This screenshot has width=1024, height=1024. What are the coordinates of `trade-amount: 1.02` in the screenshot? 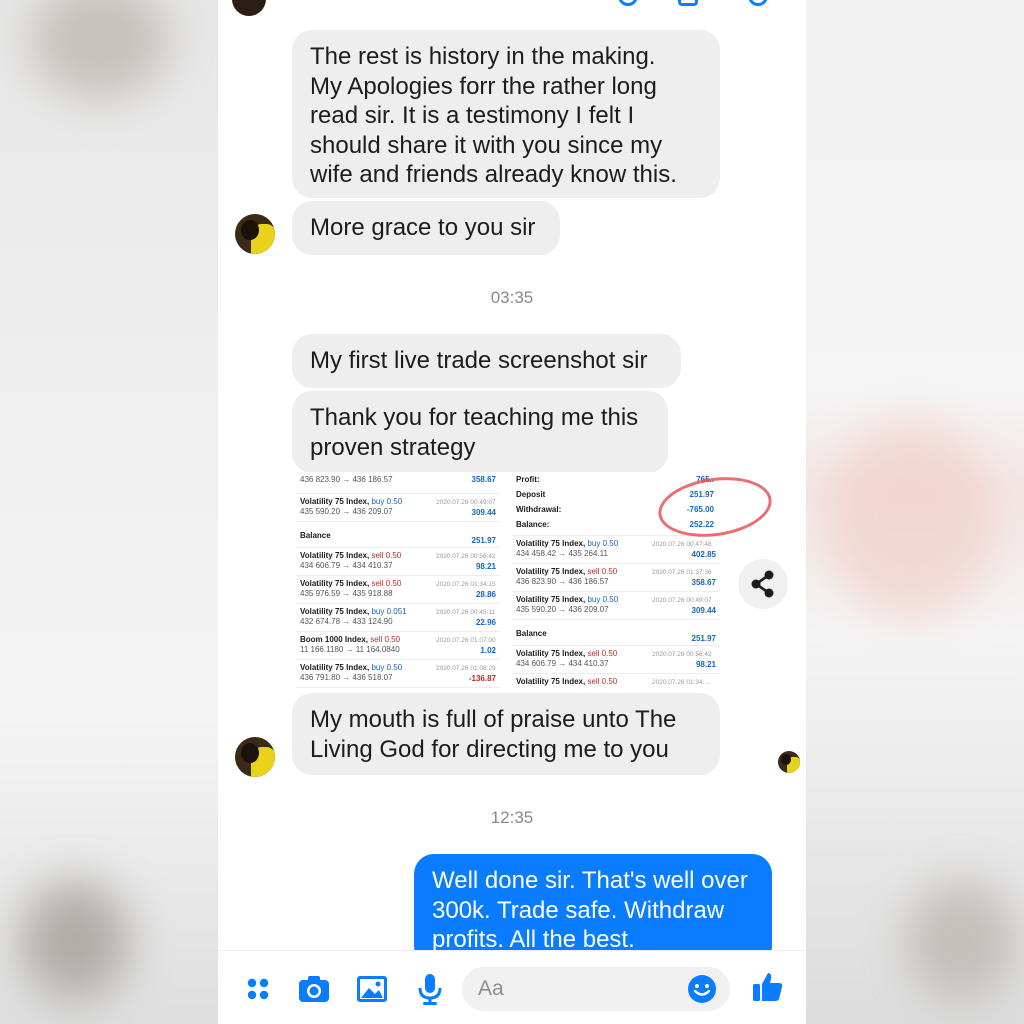 It's located at (488, 650).